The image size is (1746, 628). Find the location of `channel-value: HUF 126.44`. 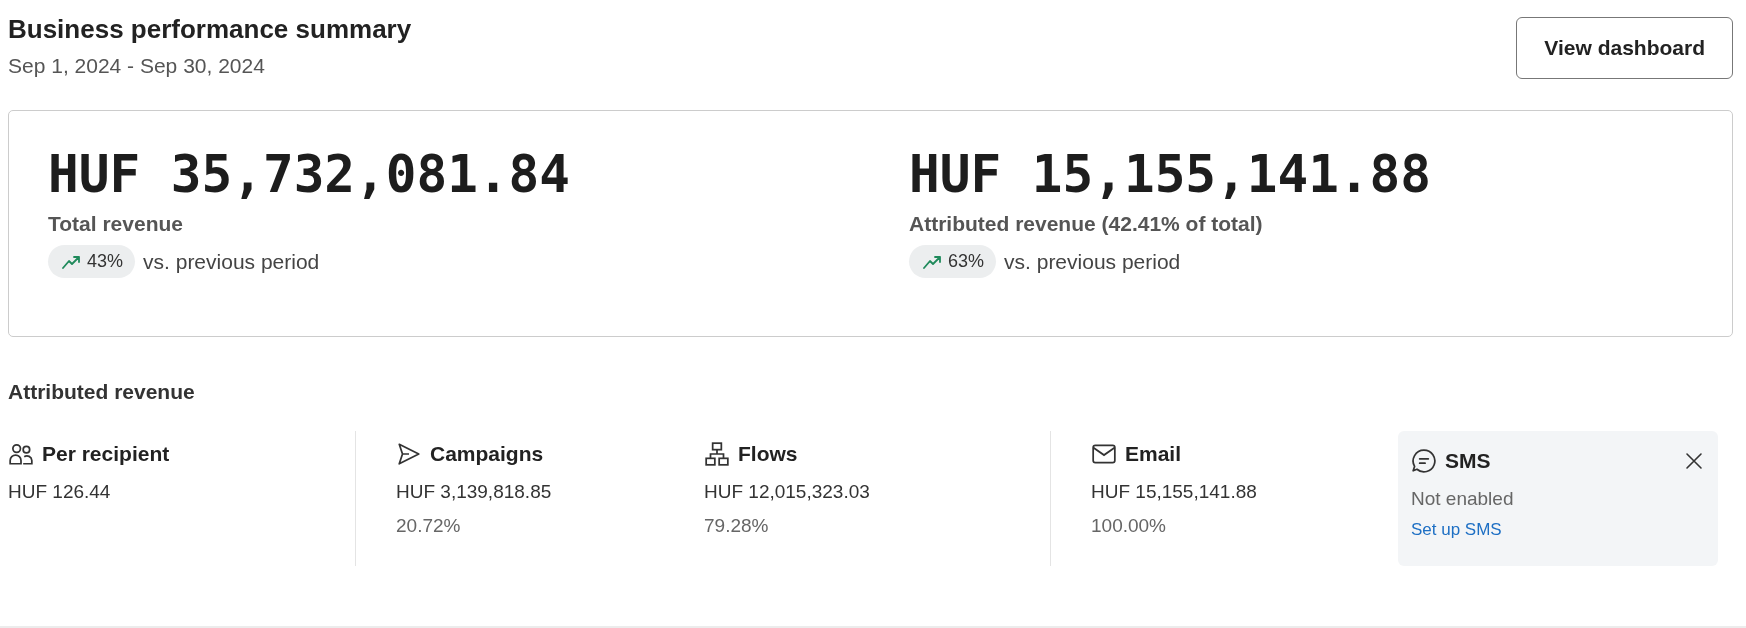

channel-value: HUF 126.44 is located at coordinates (60, 492).